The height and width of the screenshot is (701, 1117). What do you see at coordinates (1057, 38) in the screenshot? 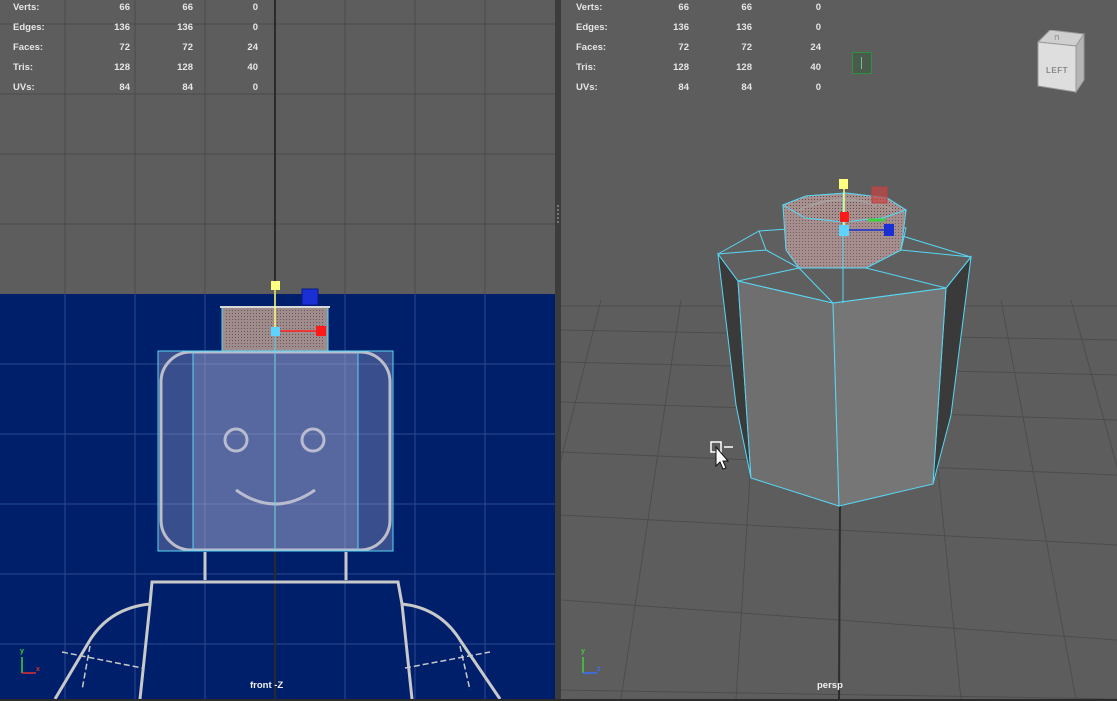
I see `viewcube-top-glyph: ⊓` at bounding box center [1057, 38].